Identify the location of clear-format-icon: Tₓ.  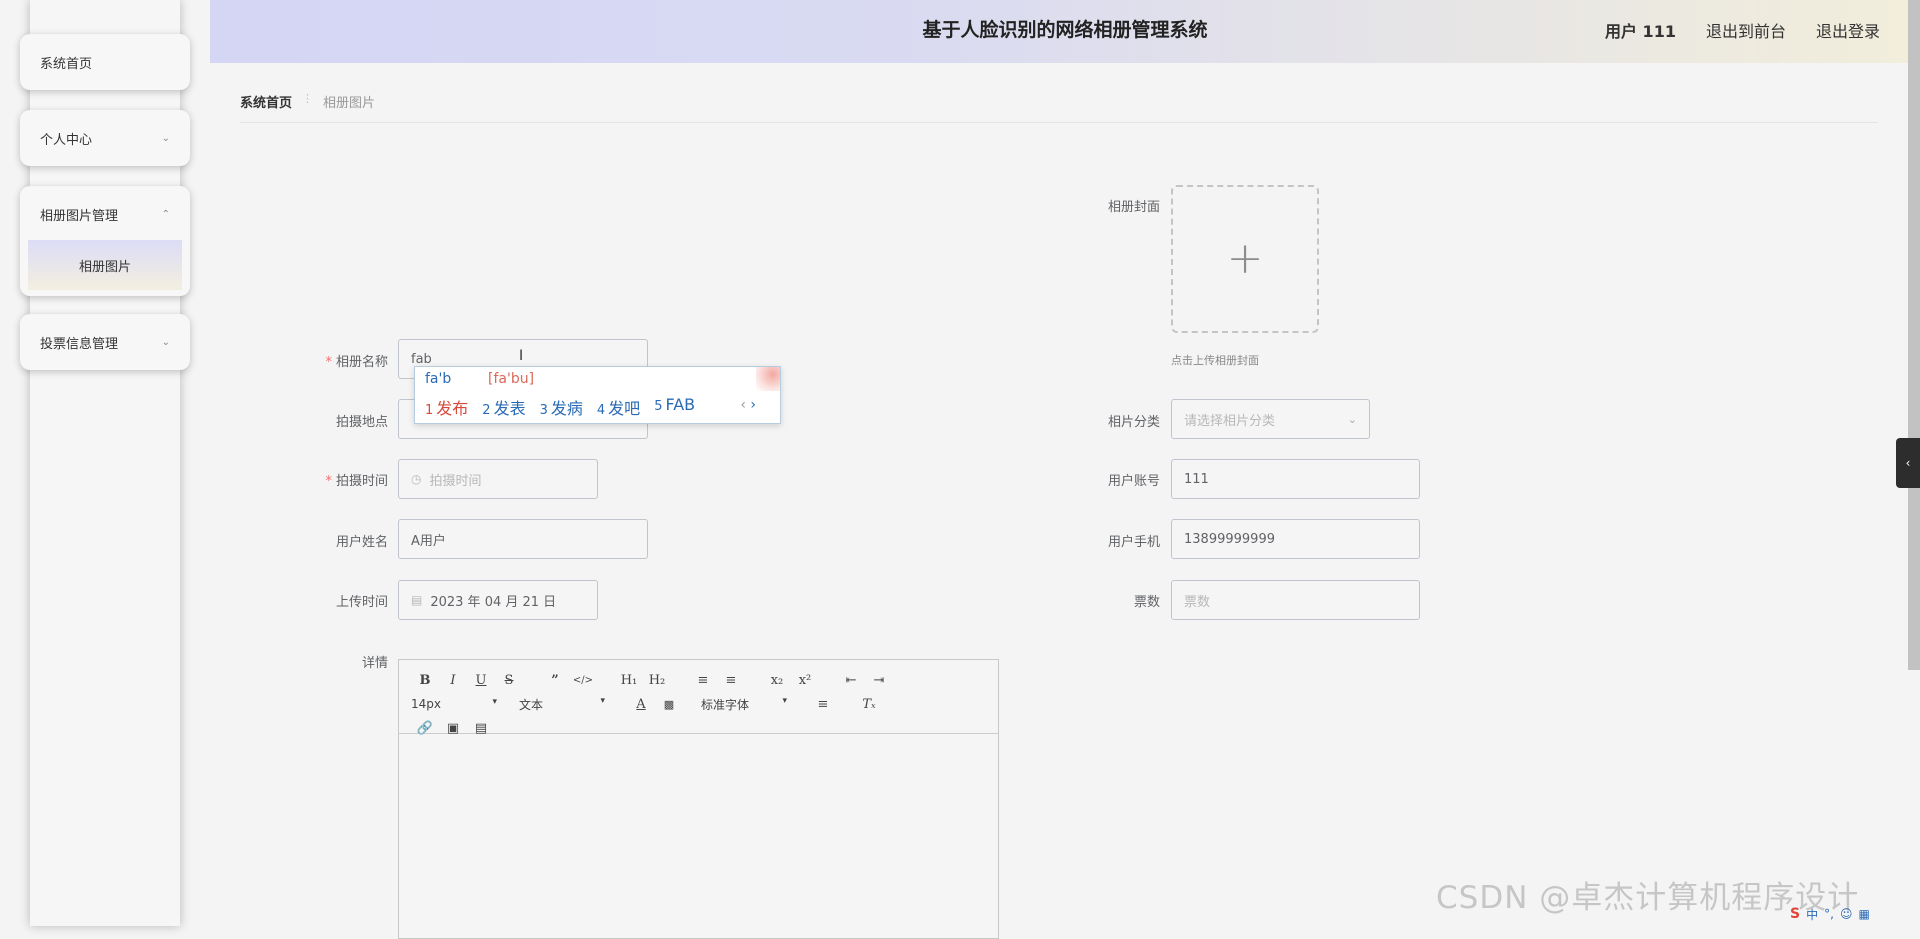
(869, 704).